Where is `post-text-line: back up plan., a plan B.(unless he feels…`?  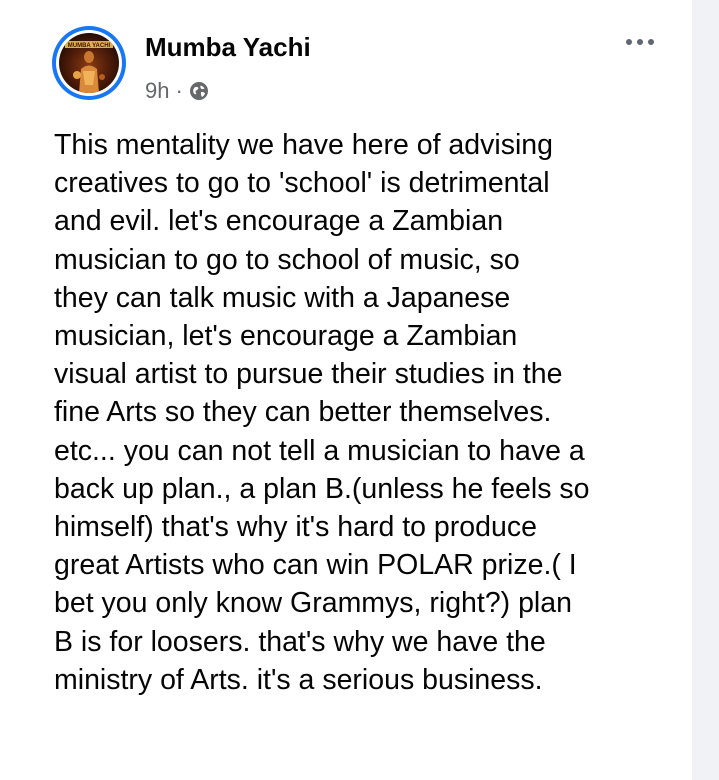 post-text-line: back up plan., a plan B.(unless he feels… is located at coordinates (322, 488).